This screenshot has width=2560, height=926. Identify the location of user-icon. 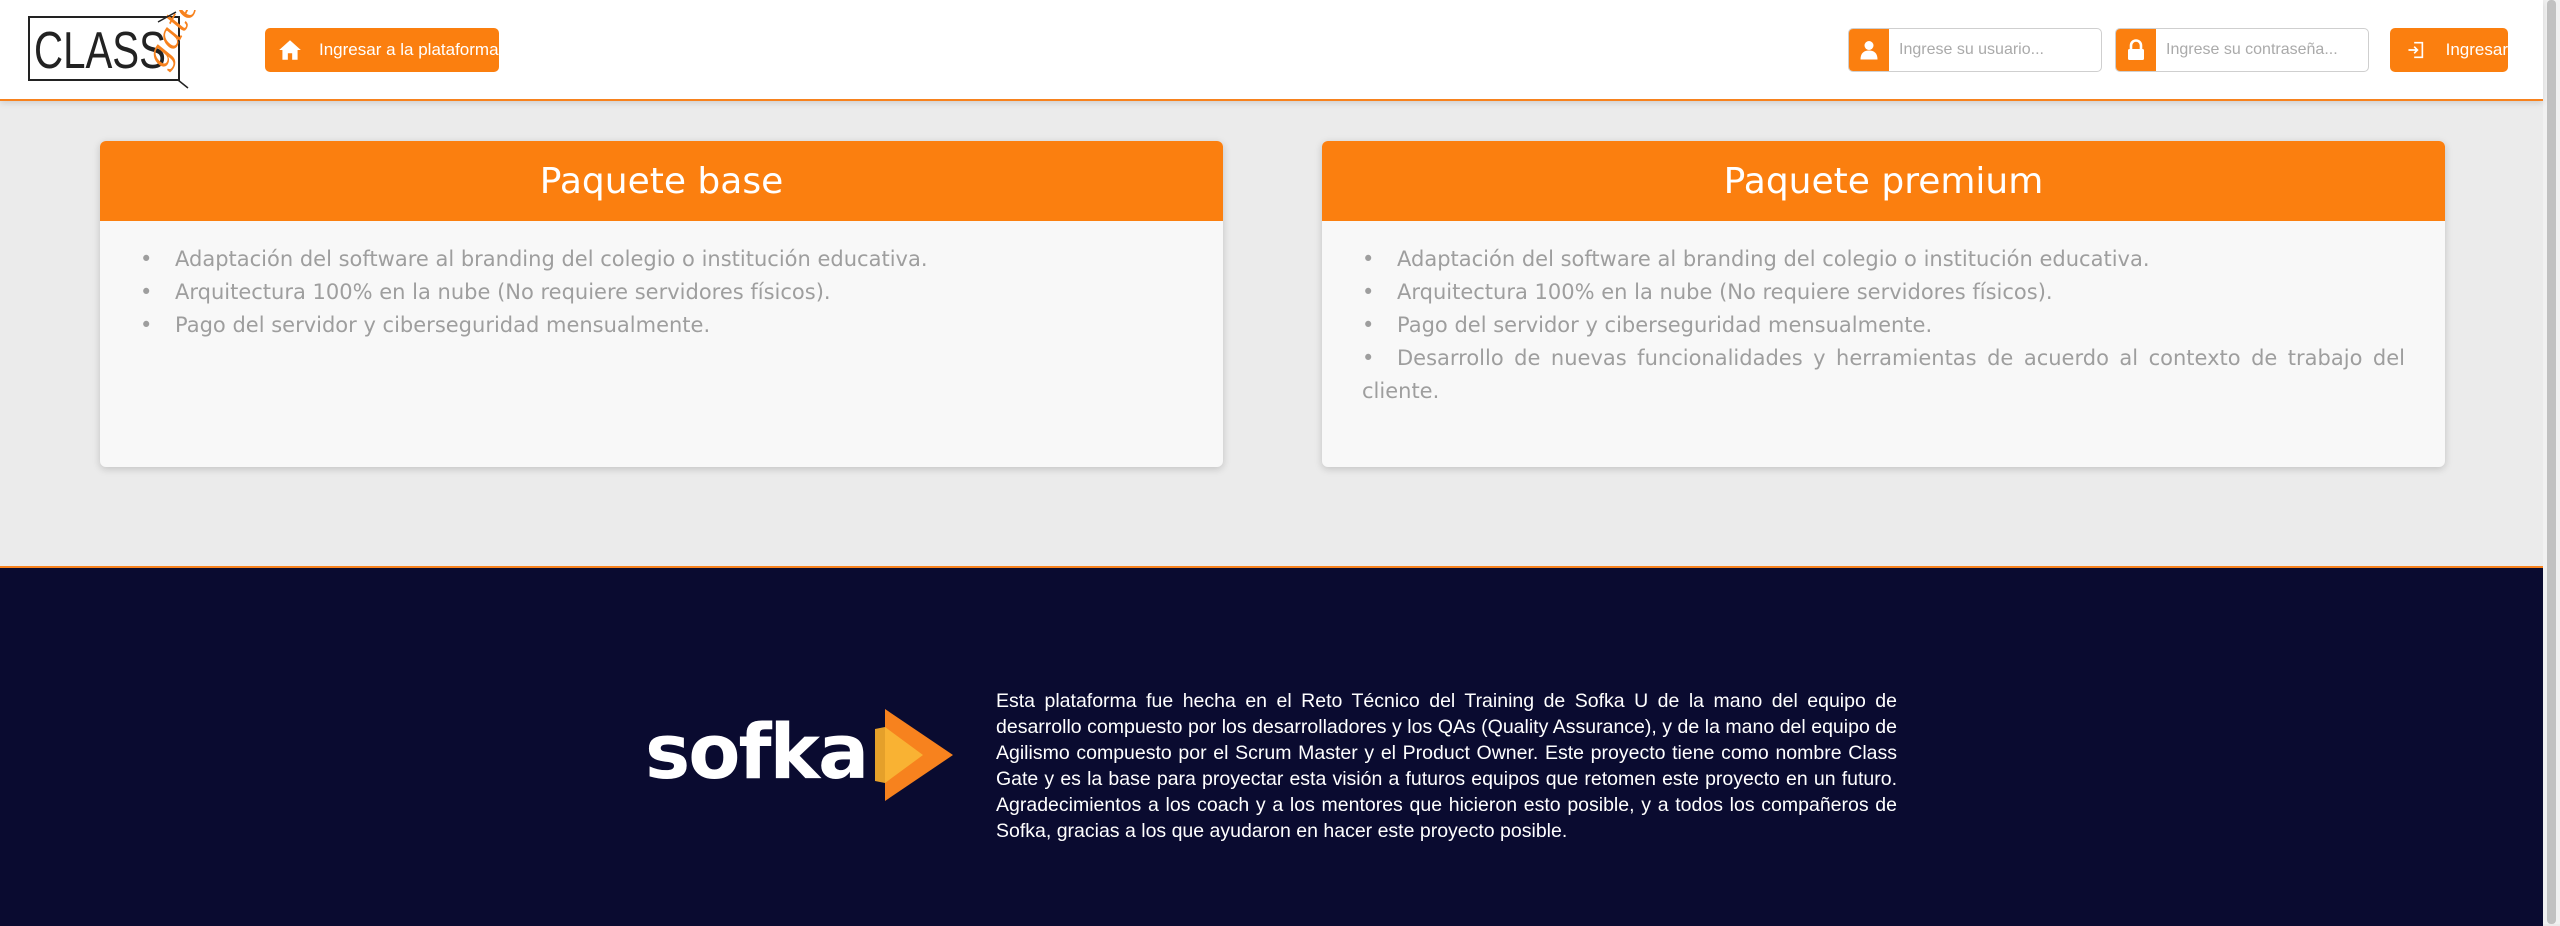
(1869, 50).